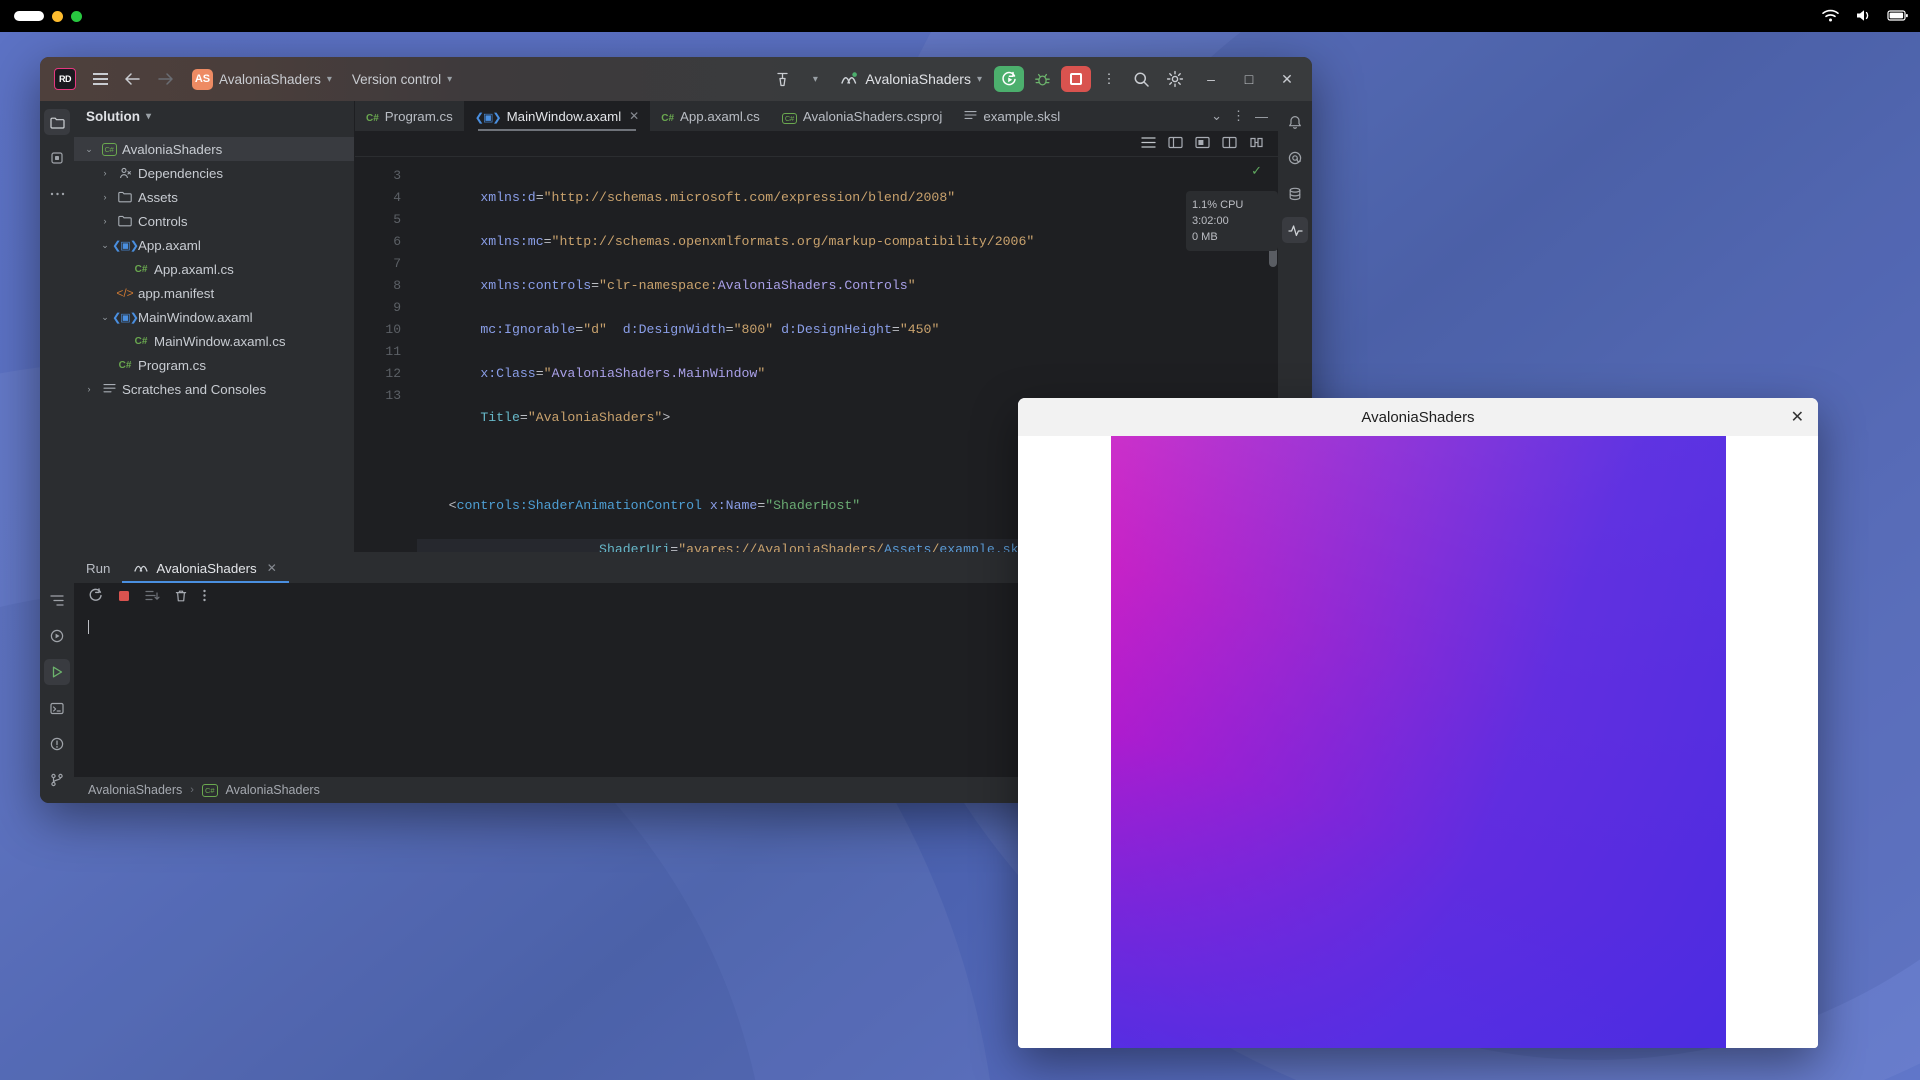  I want to click on window-maximize-button: □, so click(1249, 79).